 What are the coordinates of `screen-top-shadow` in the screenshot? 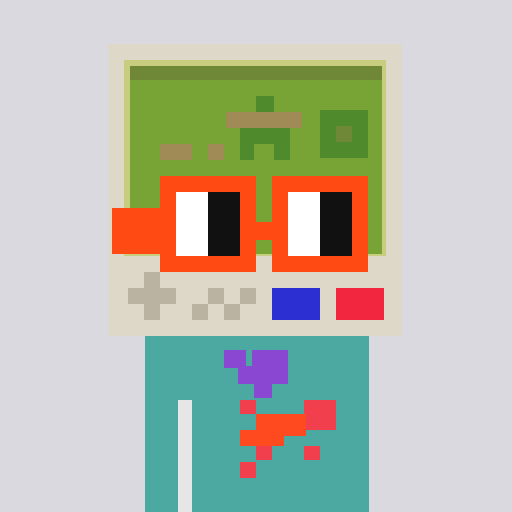 It's located at (256, 73).